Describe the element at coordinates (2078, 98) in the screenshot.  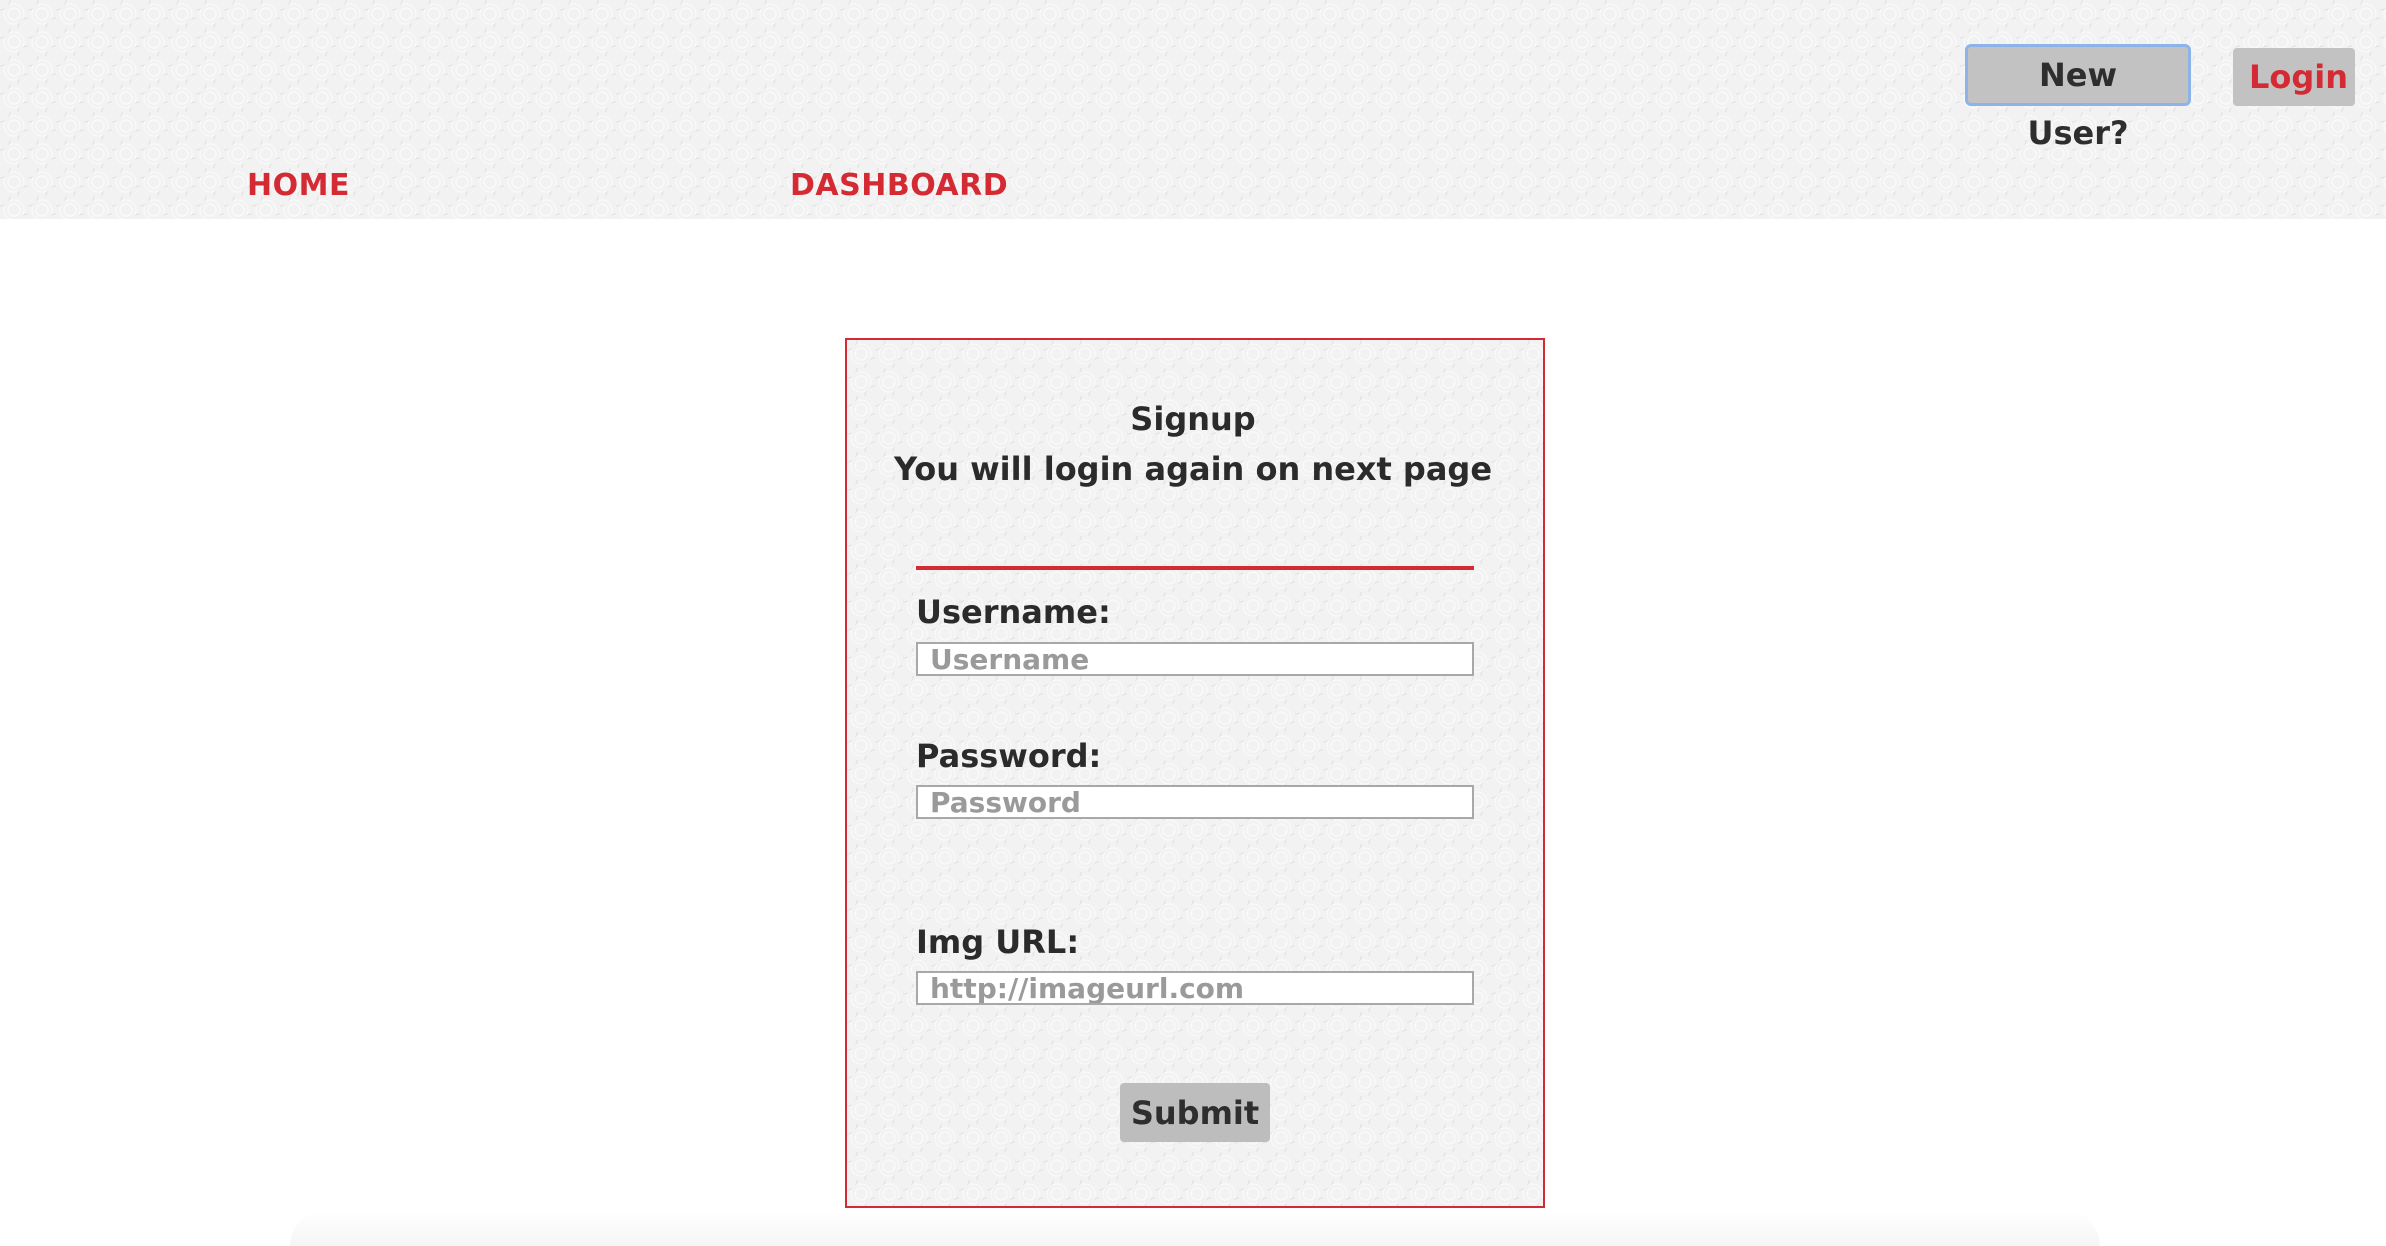
I see `new-user-button: New User?` at that location.